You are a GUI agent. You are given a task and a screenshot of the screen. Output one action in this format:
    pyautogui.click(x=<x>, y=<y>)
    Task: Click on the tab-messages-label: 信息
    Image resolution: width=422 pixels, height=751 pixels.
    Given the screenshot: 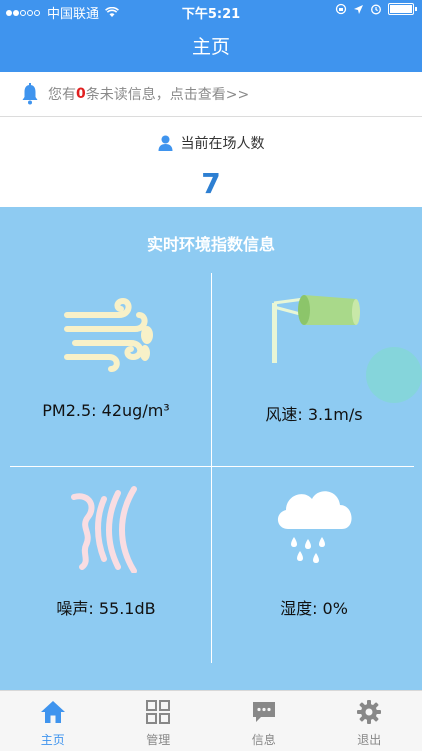 What is the action you would take?
    pyautogui.click(x=264, y=739)
    